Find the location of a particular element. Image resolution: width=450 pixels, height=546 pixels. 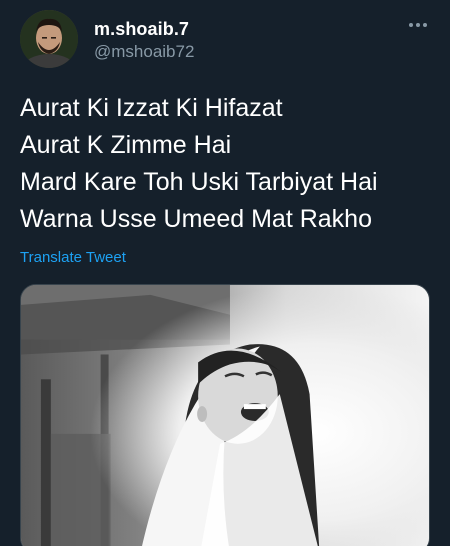

tweet-text-line: Warna Usse Umeed Mat Rakho is located at coordinates (196, 219).